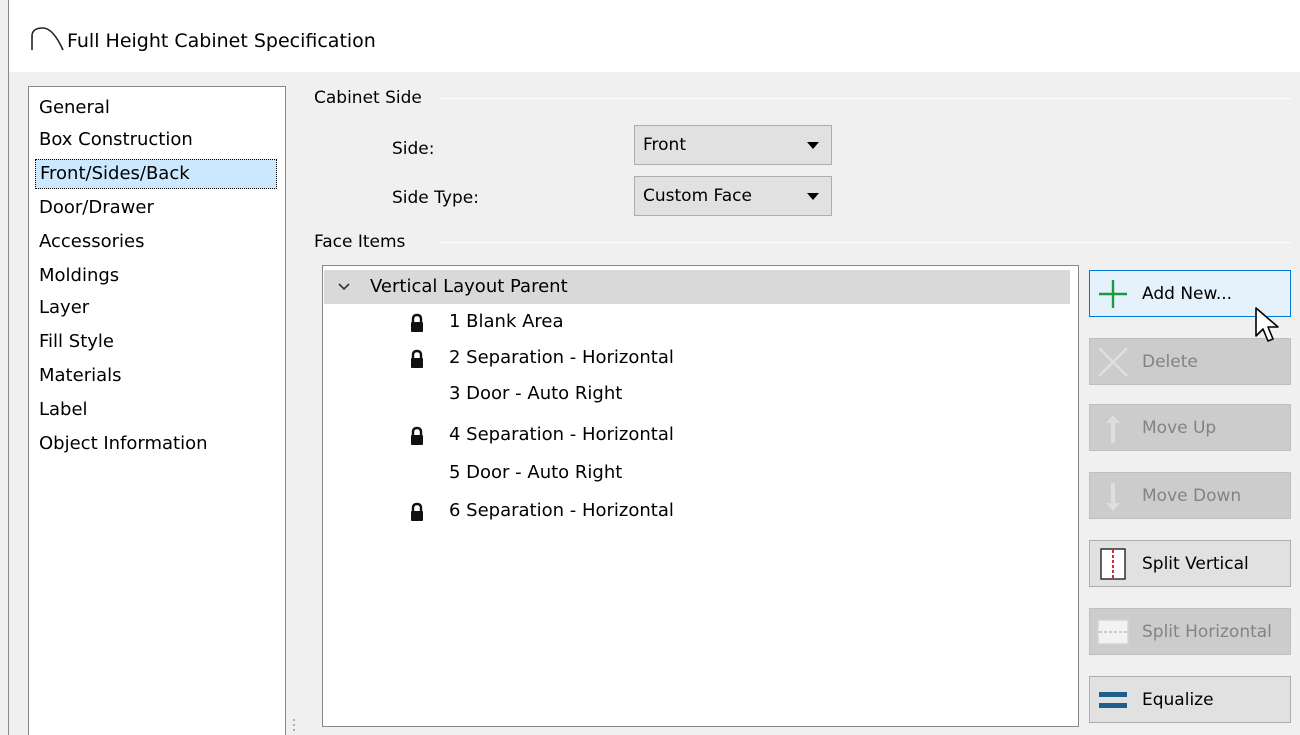 This screenshot has width=1300, height=735. Describe the element at coordinates (561, 510) in the screenshot. I see `tree-item-label: 6 Separation - Horizontal` at that location.